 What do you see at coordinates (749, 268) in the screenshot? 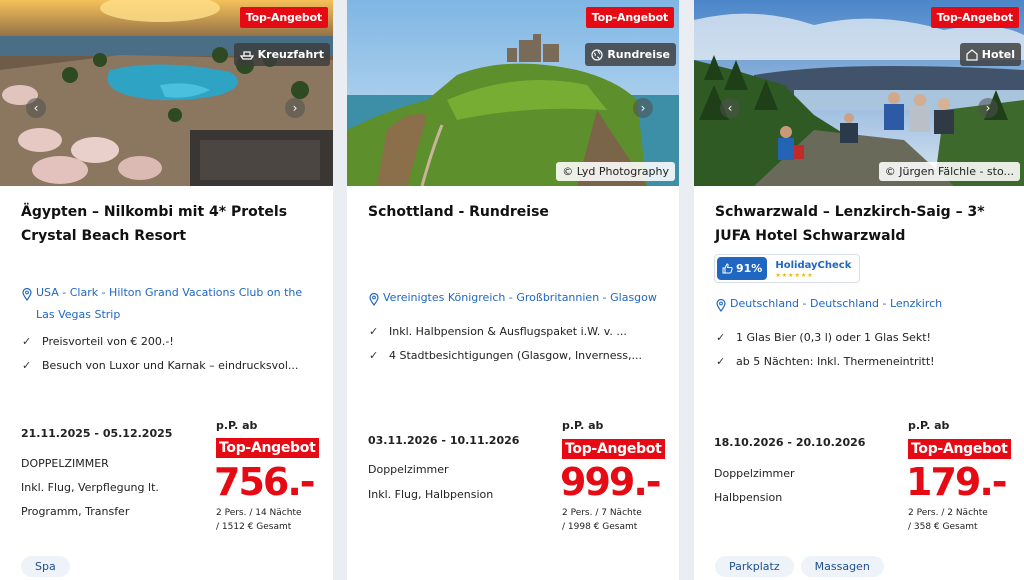
I see `rating-score-value: 91%` at bounding box center [749, 268].